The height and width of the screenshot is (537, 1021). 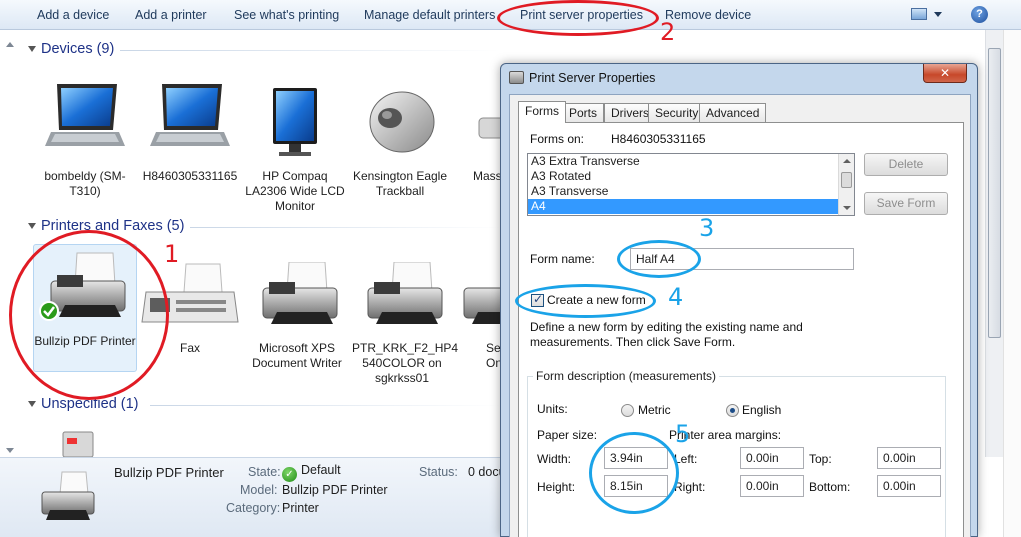 I want to click on metric-radio, so click(x=627, y=410).